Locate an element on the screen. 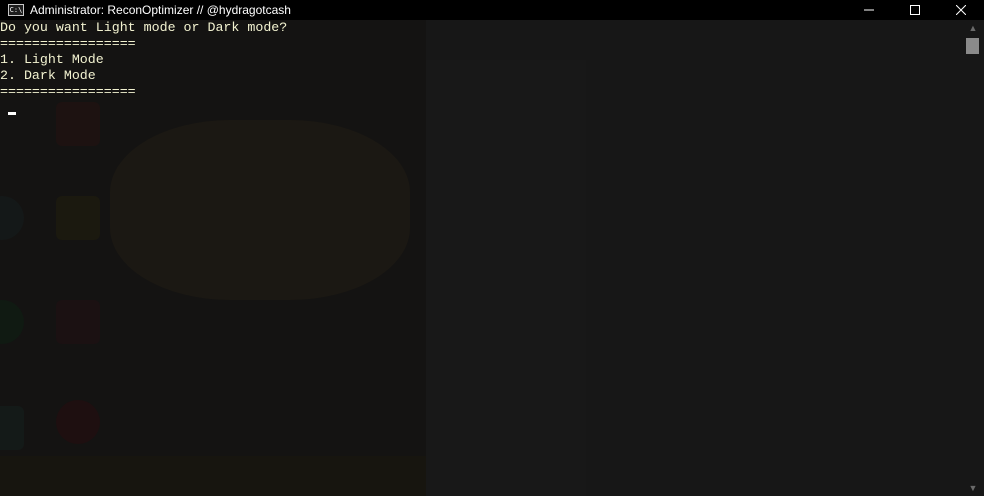  close-button is located at coordinates (961, 10).